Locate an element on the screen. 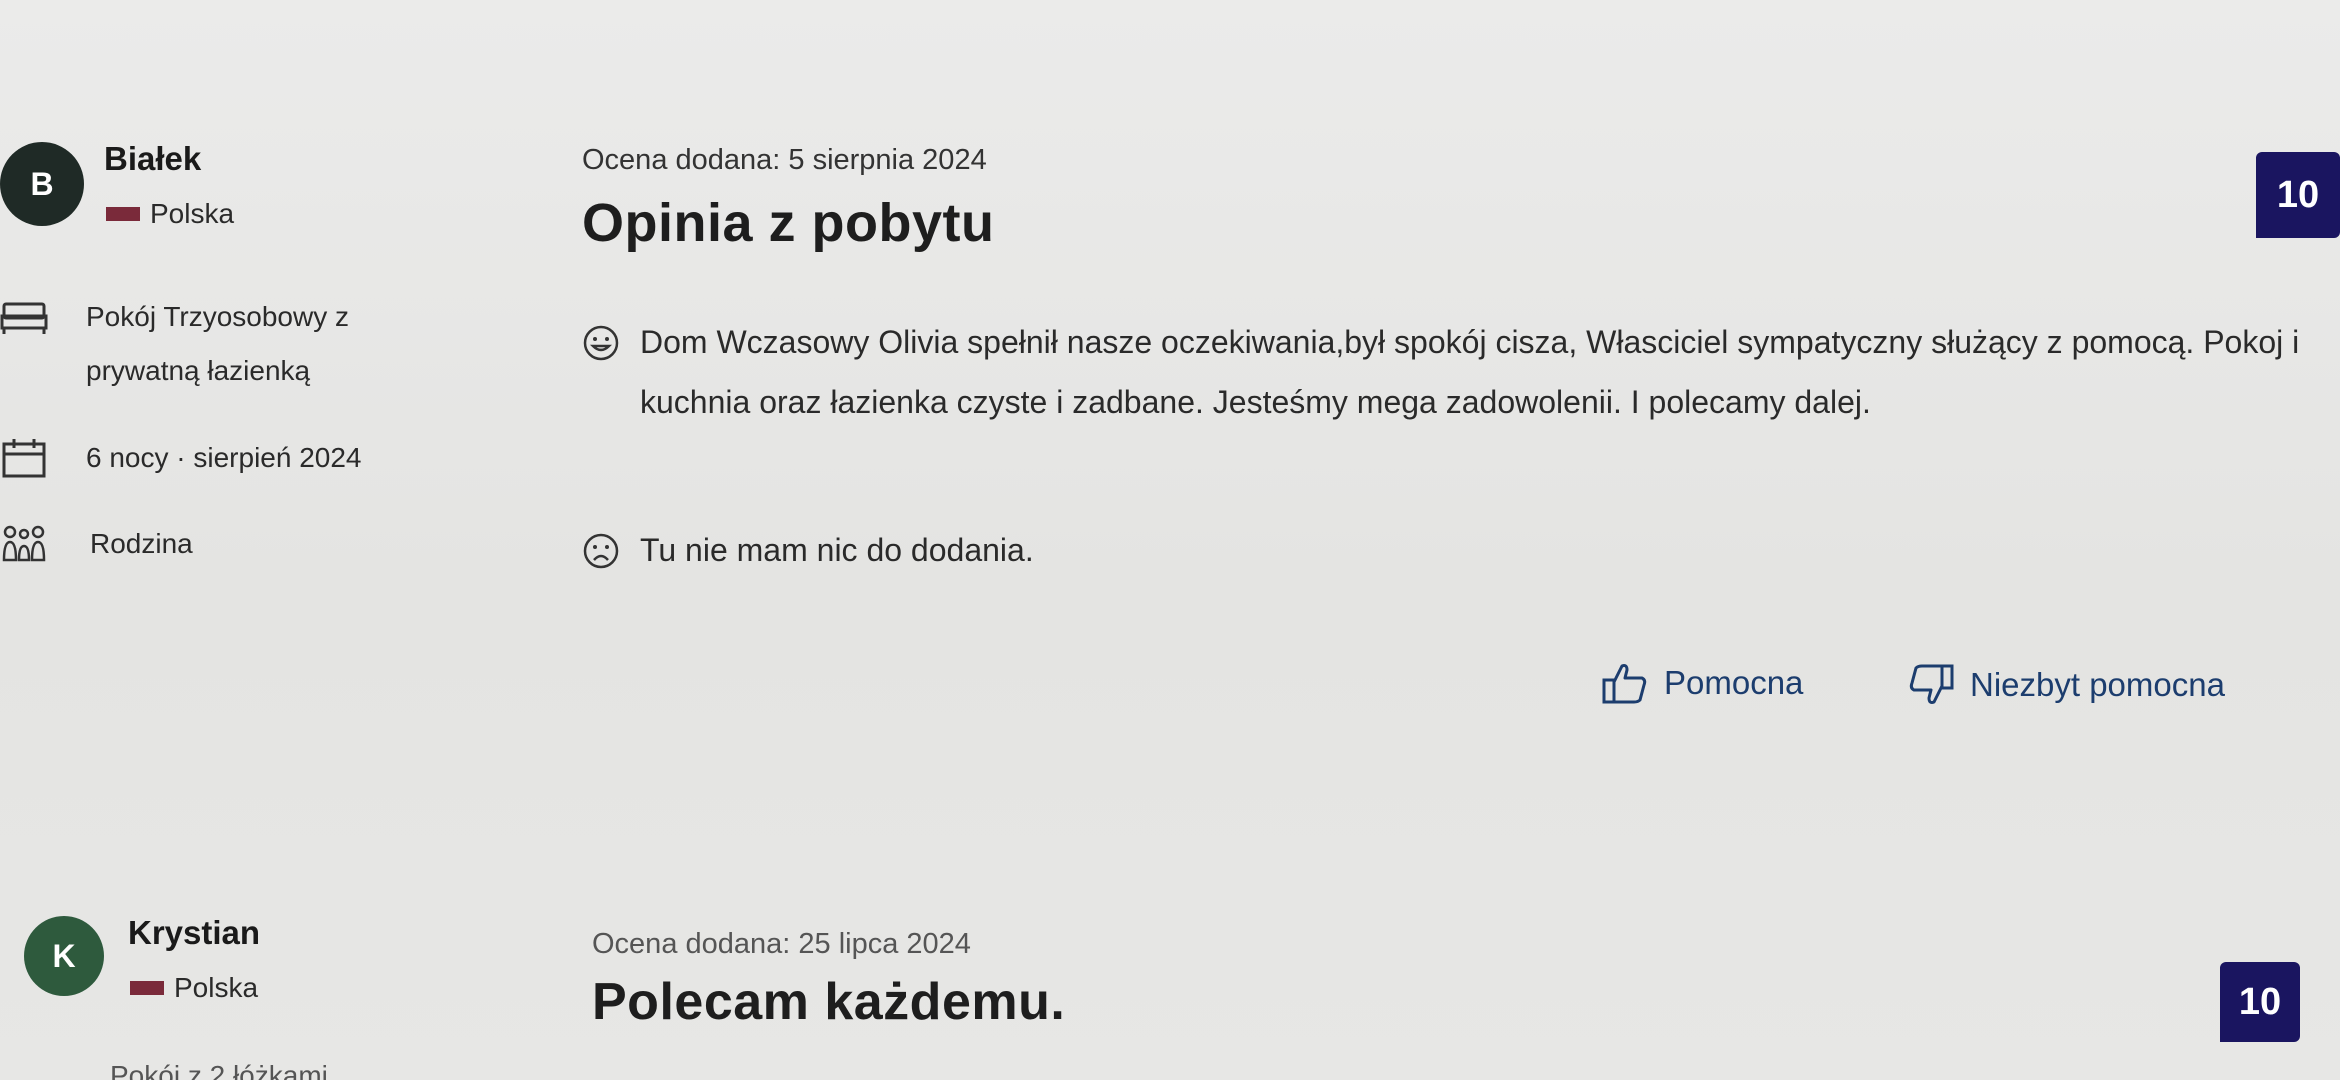 This screenshot has width=2340, height=1080. room-type-line1: Pokój Trzyosobowy z is located at coordinates (217, 316).